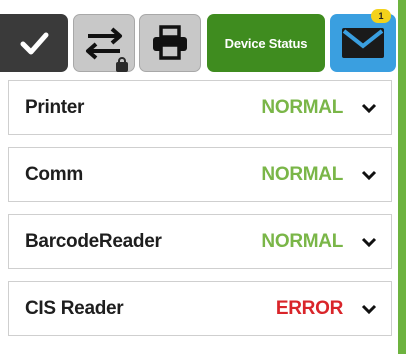 Image resolution: width=406 pixels, height=354 pixels. I want to click on device-label: BarcodeReader, so click(93, 241).